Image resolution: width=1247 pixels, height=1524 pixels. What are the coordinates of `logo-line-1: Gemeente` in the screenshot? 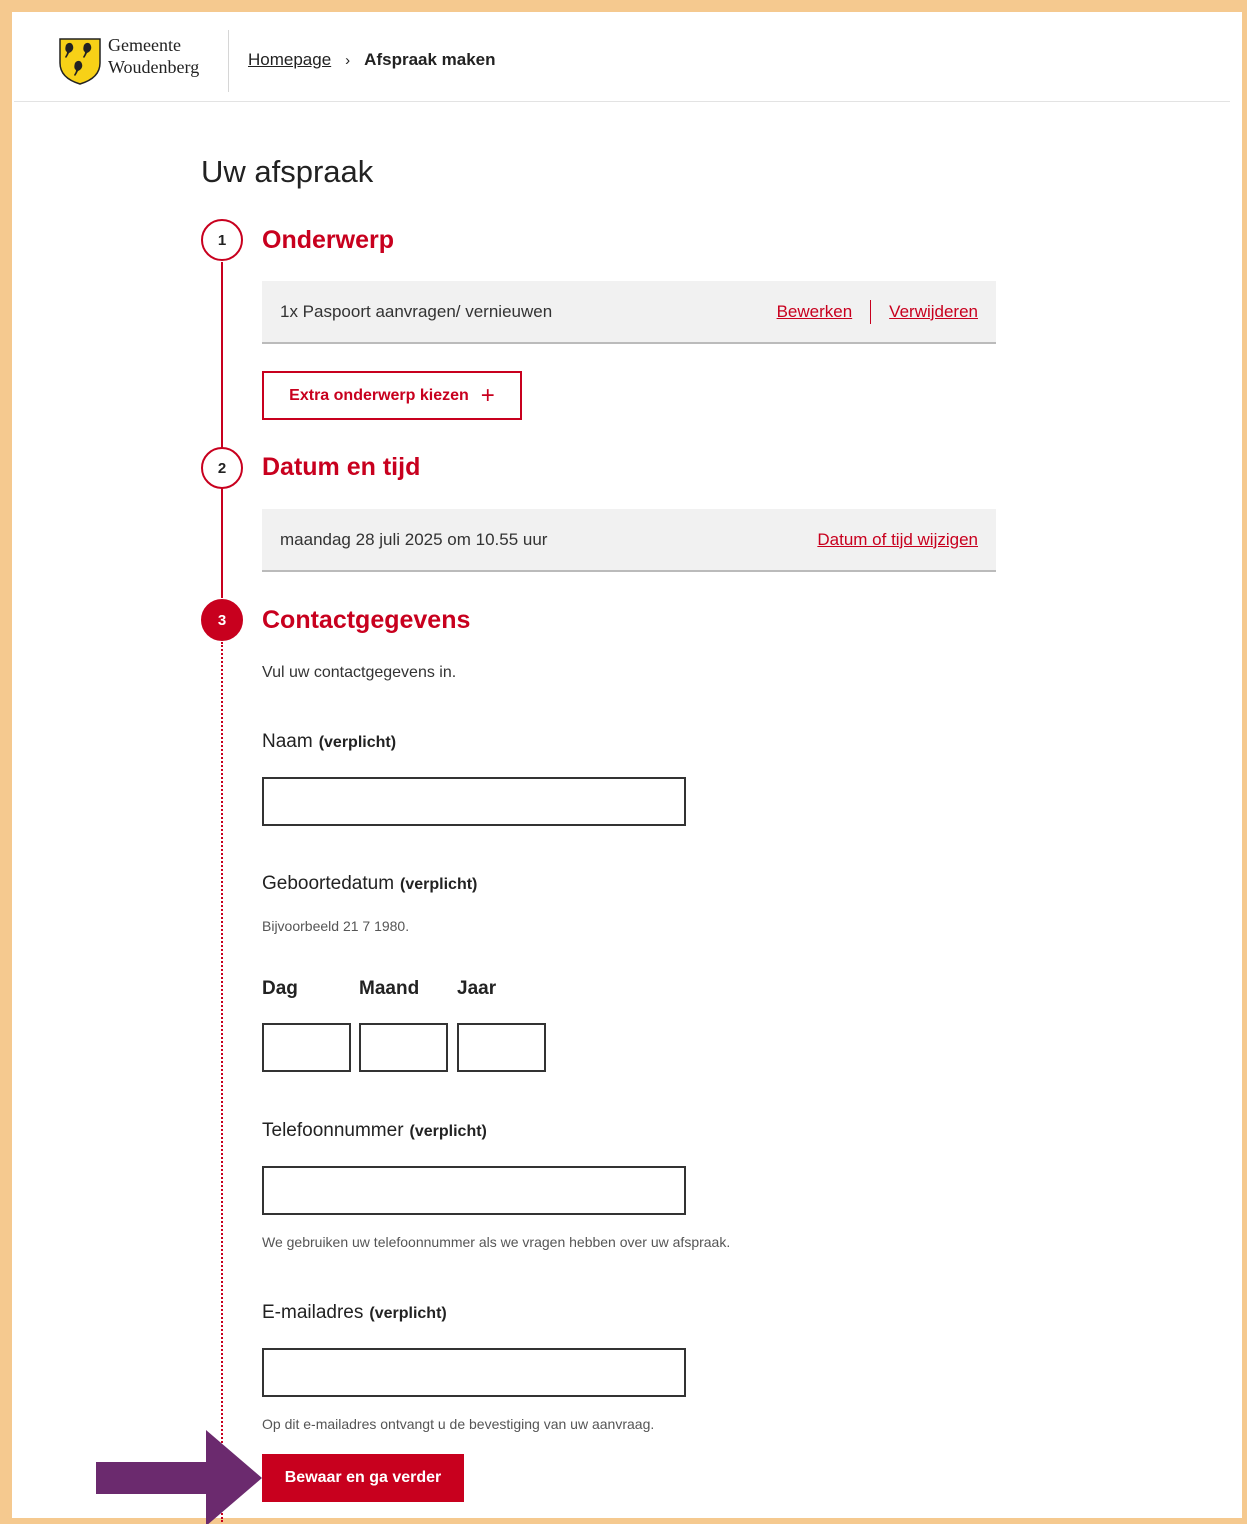 It's located at (144, 45).